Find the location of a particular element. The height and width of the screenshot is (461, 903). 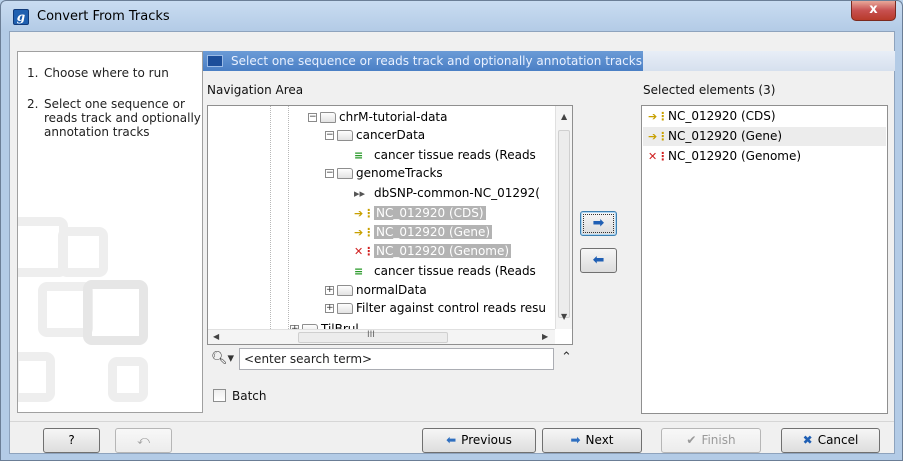

cancel-button: ✖ Cancel is located at coordinates (830, 440).